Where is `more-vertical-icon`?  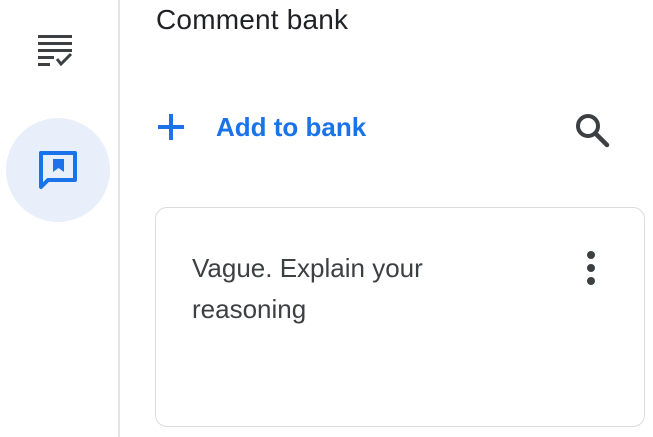 more-vertical-icon is located at coordinates (591, 268).